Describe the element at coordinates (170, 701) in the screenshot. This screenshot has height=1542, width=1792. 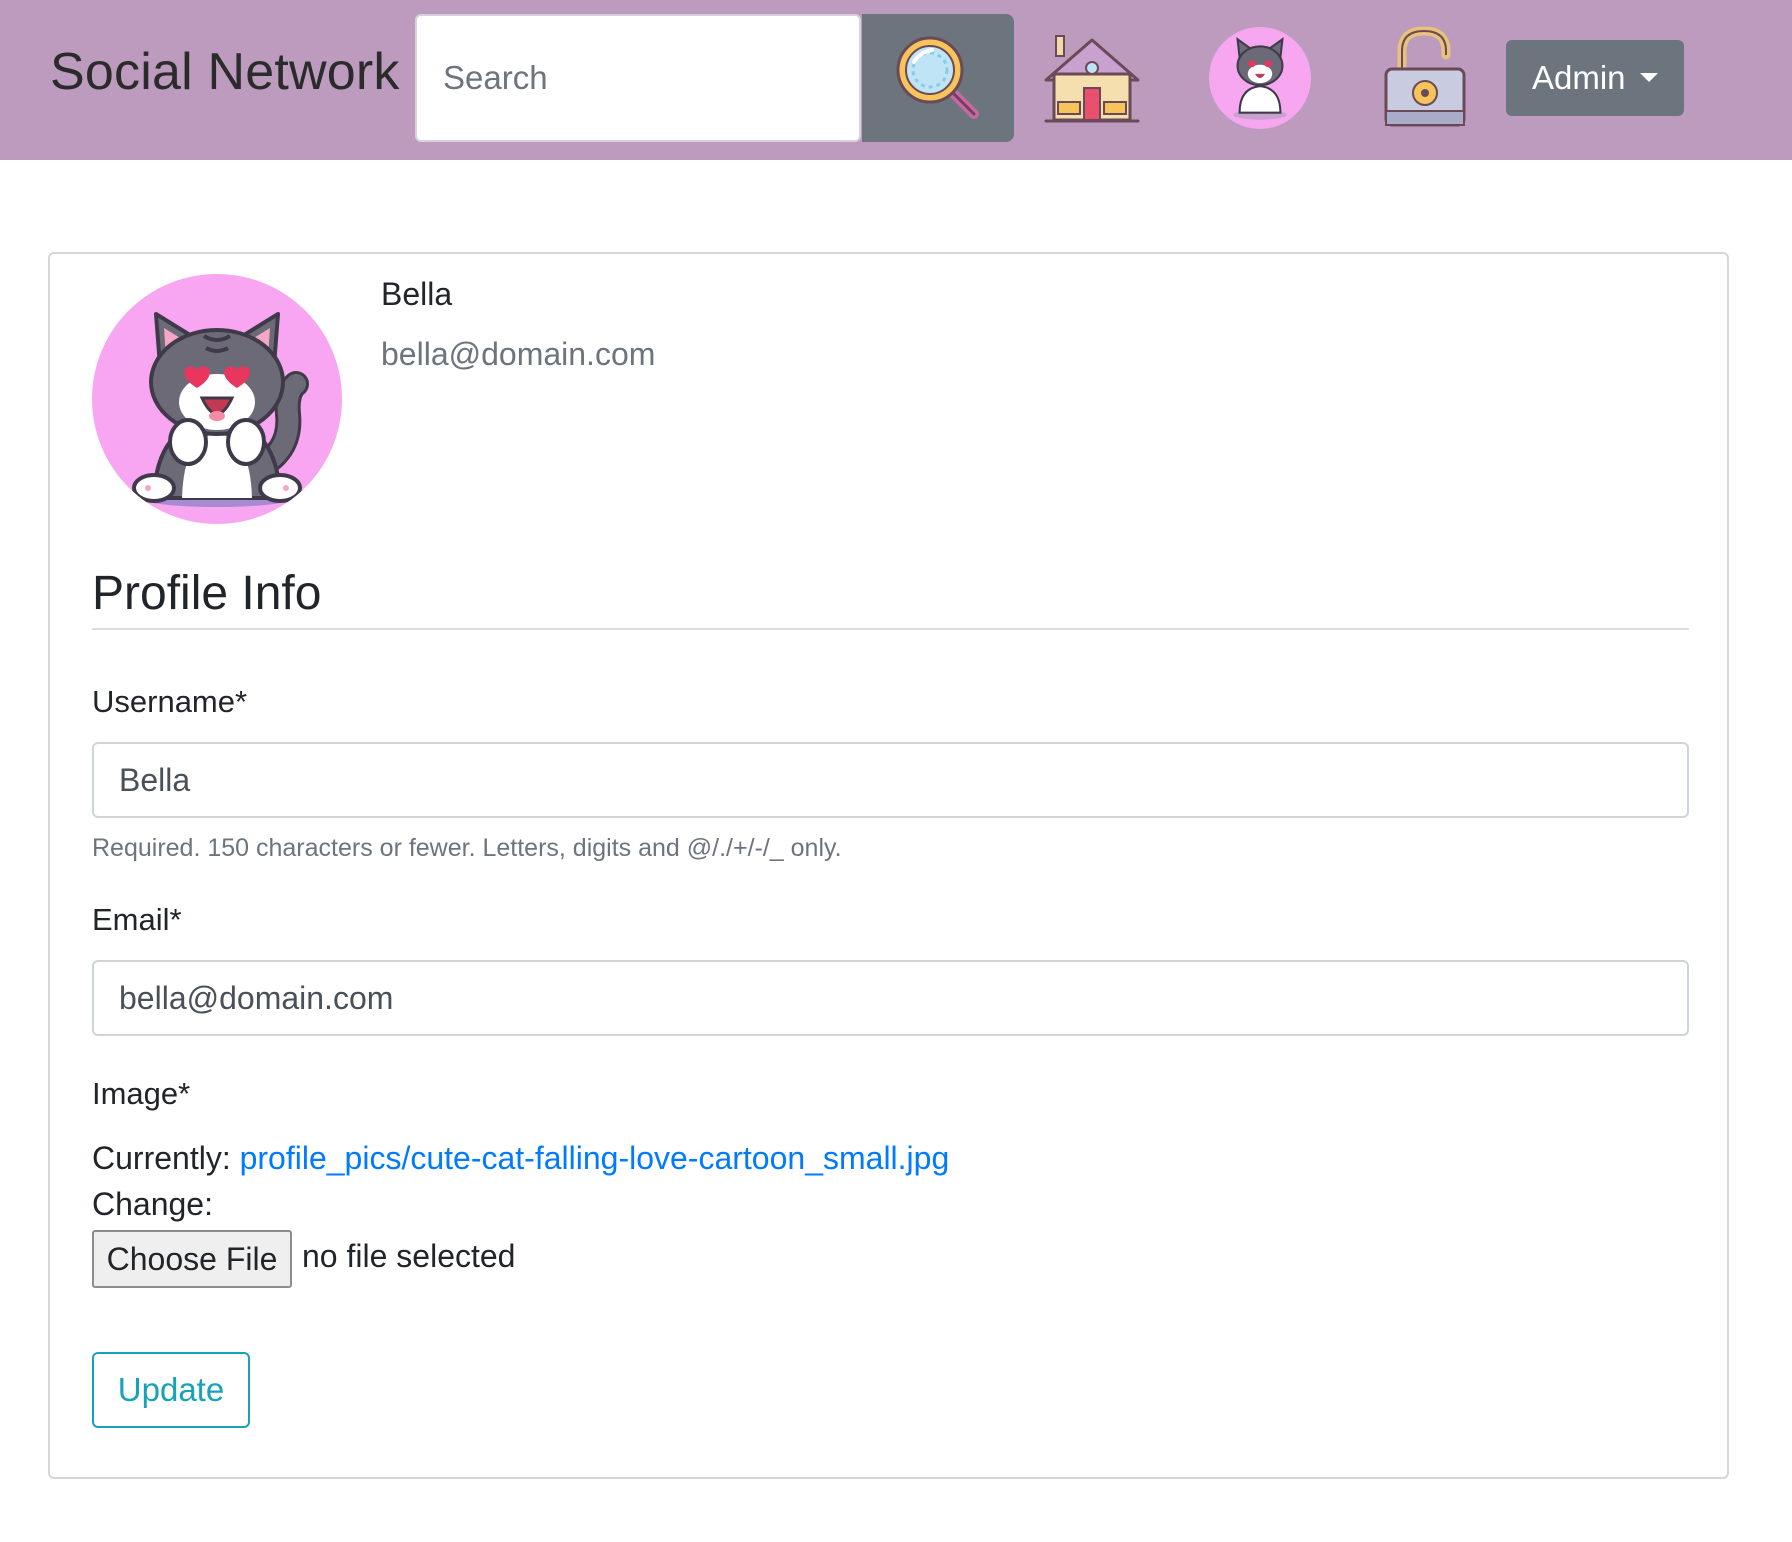
I see `username-label: Username*` at that location.